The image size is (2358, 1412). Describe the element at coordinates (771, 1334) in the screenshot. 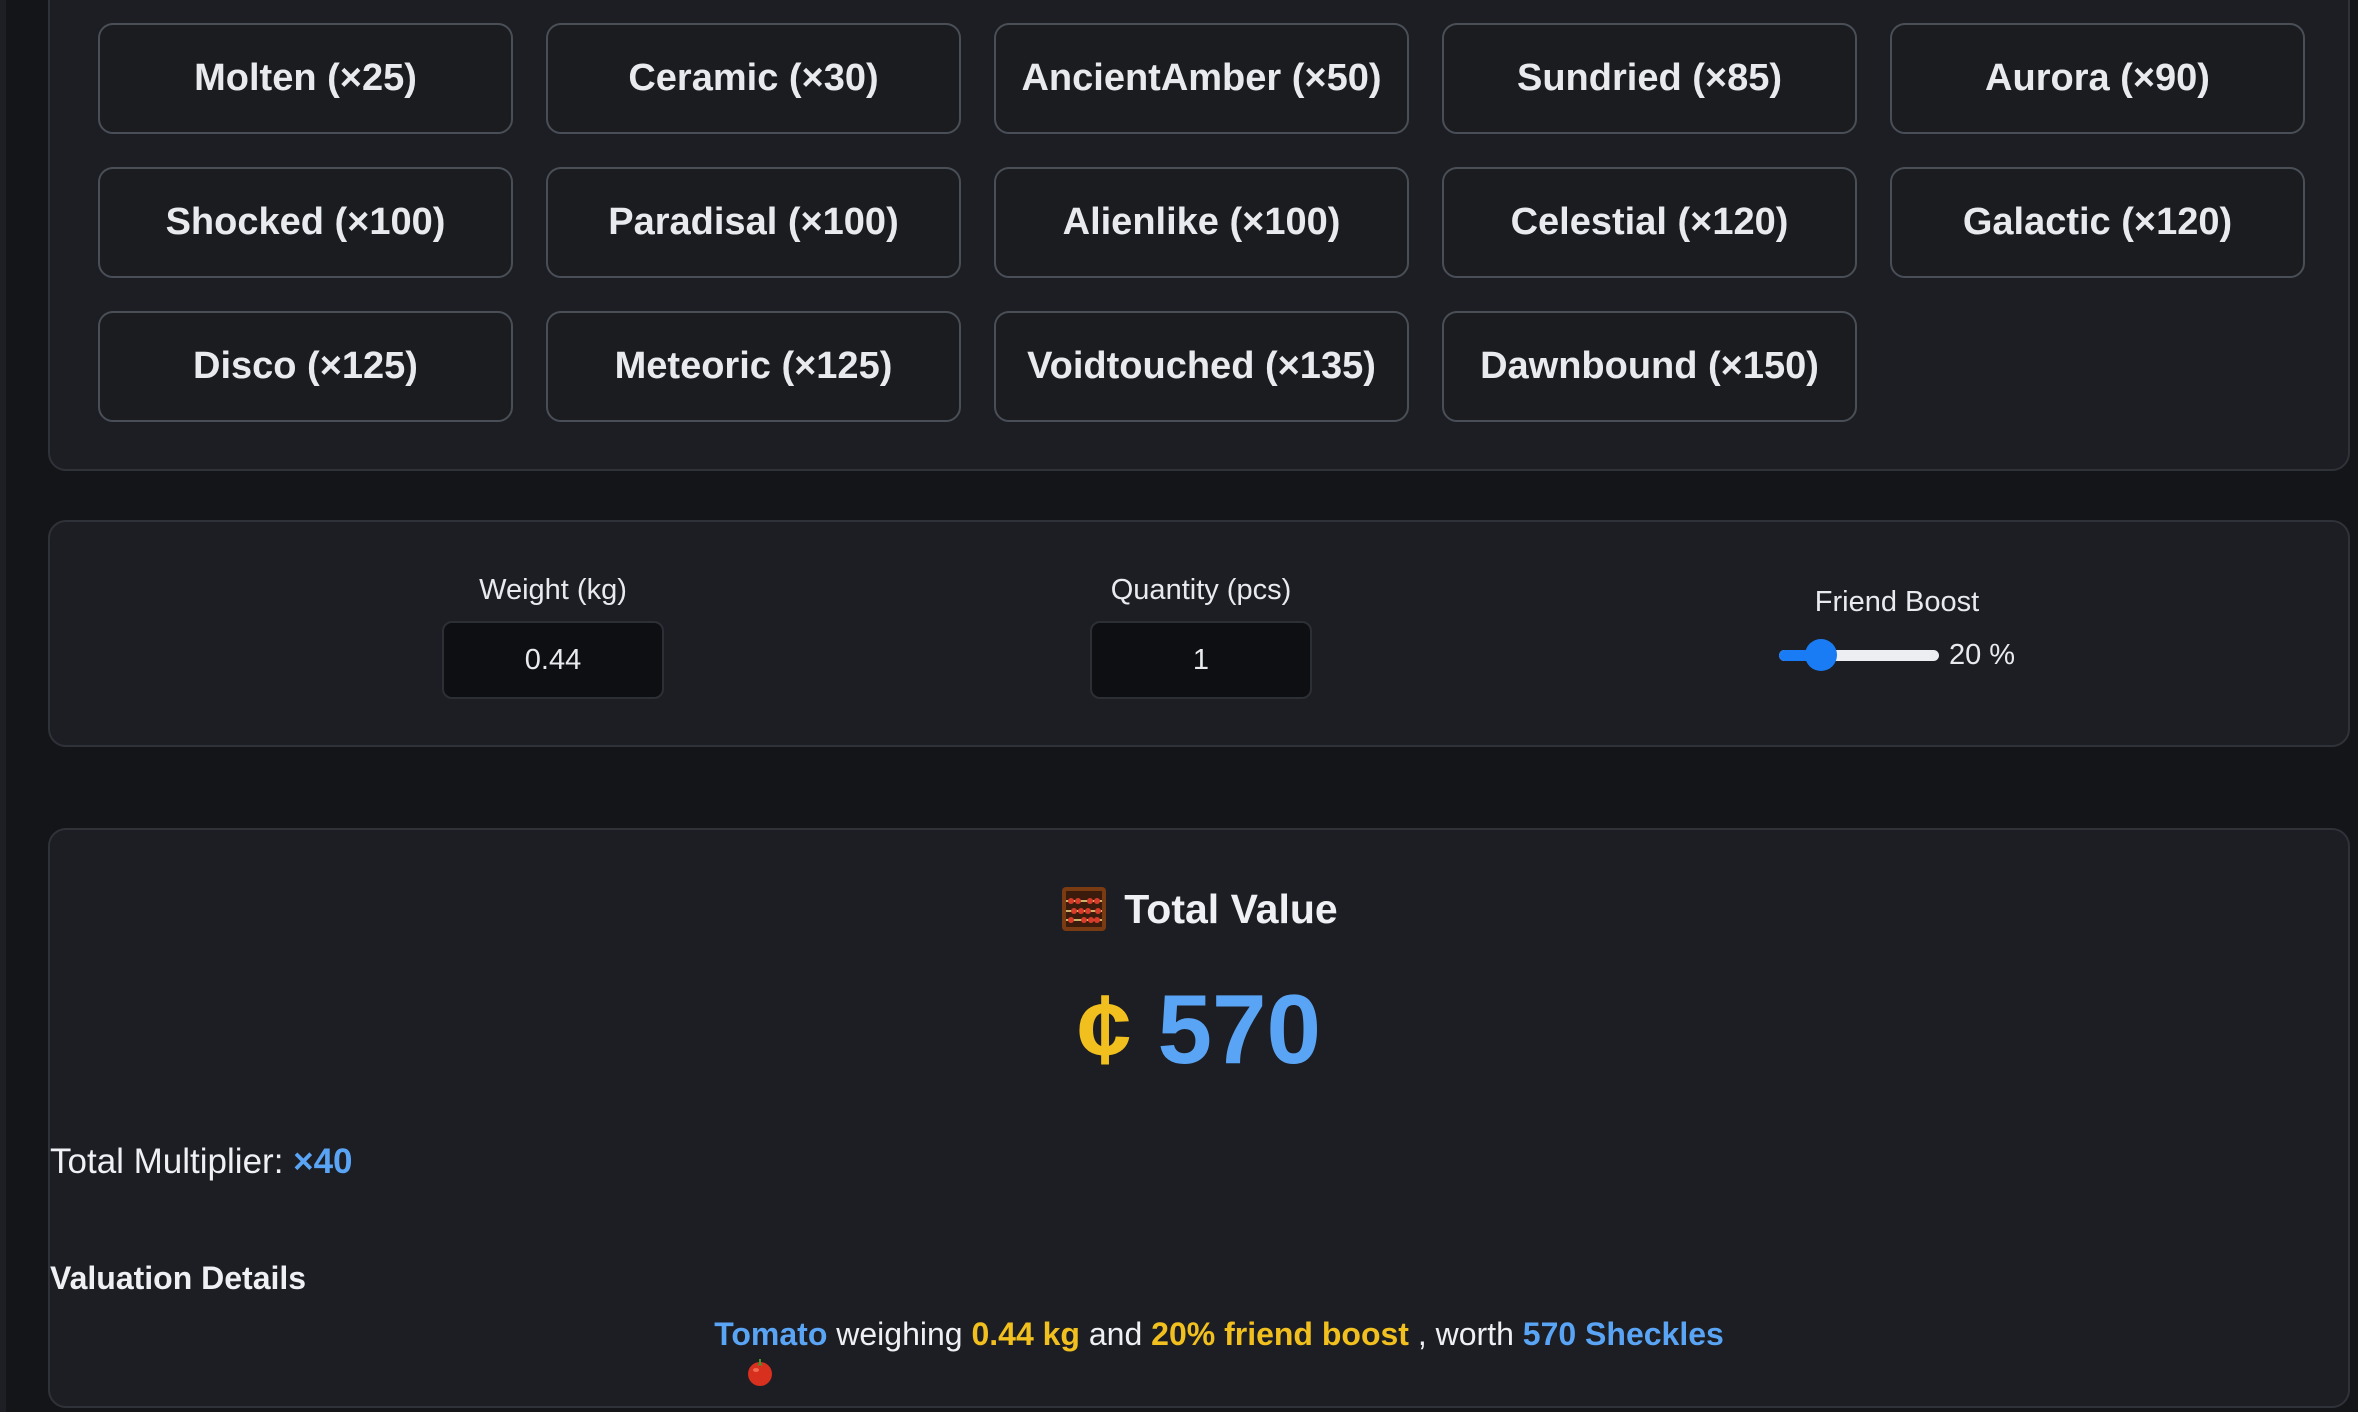

I see `details-crop: Tomato` at that location.